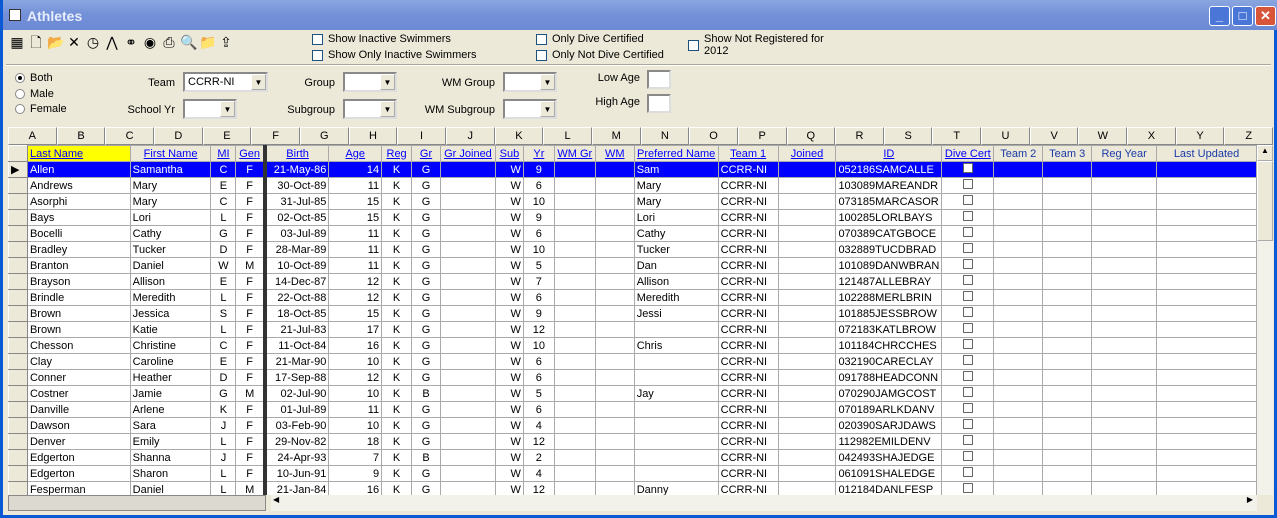 This screenshot has height=518, width=1277. Describe the element at coordinates (78, 233) in the screenshot. I see `table-cell: Bocelli` at that location.